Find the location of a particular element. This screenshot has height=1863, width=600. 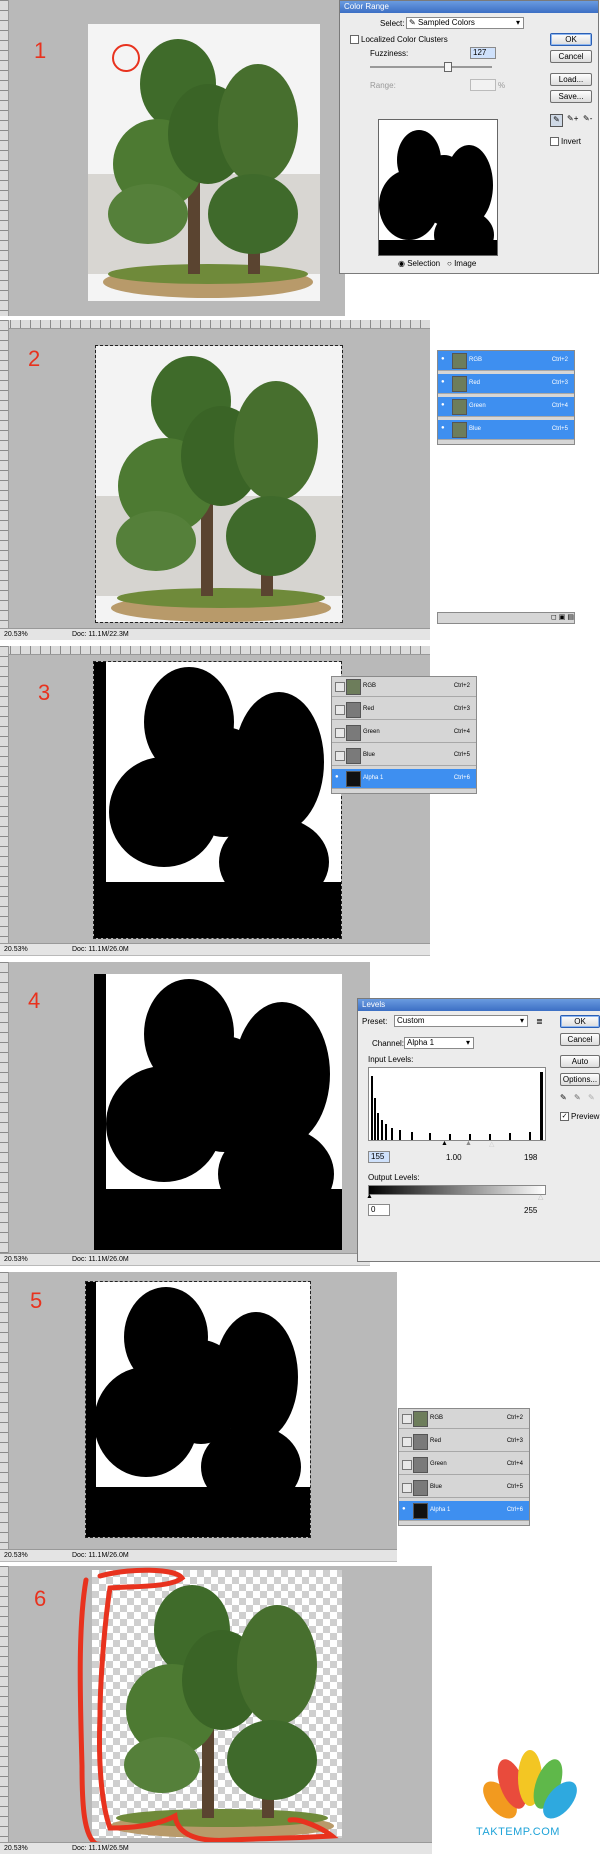

input-white-slider: △ is located at coordinates (491, 1144).